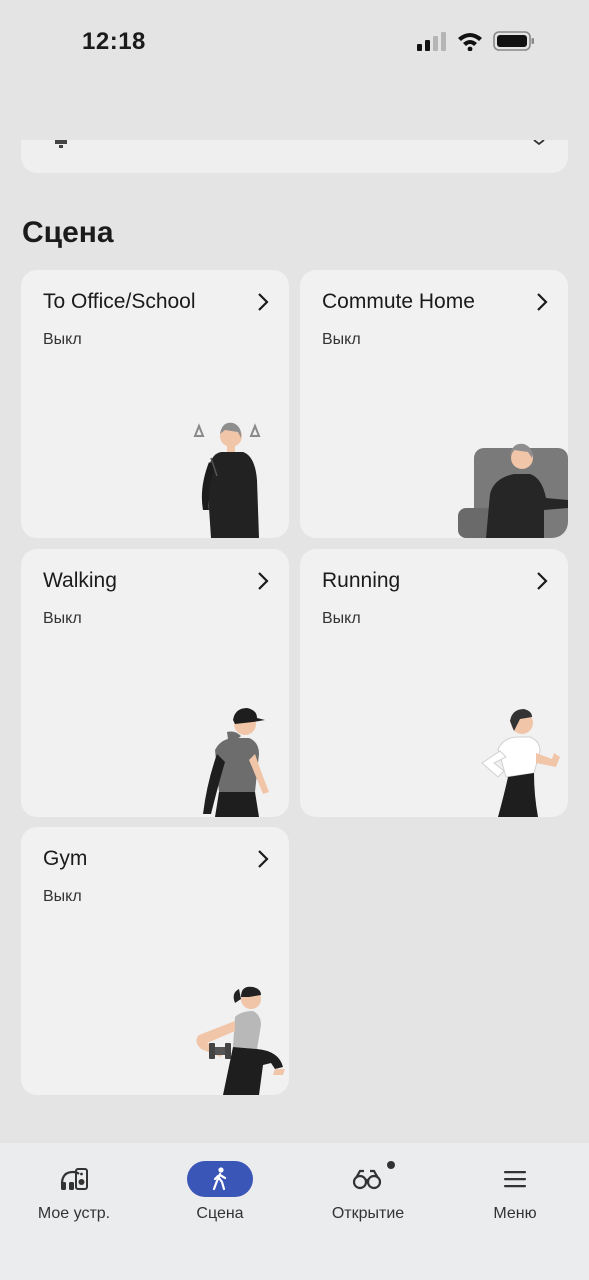 This screenshot has width=589, height=1280. Describe the element at coordinates (240, 1040) in the screenshot. I see `gym-workout-illustration` at that location.